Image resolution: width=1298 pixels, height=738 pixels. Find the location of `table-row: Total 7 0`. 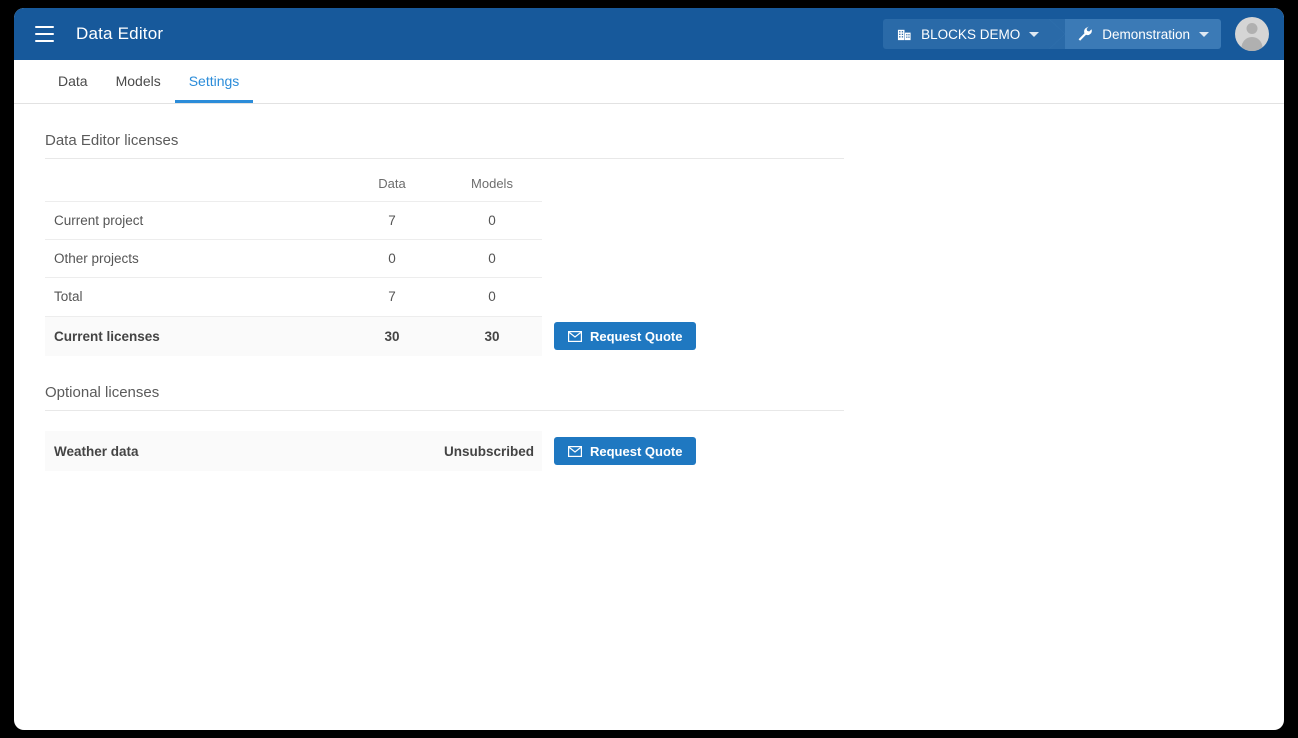

table-row: Total 7 0 is located at coordinates (293, 296).